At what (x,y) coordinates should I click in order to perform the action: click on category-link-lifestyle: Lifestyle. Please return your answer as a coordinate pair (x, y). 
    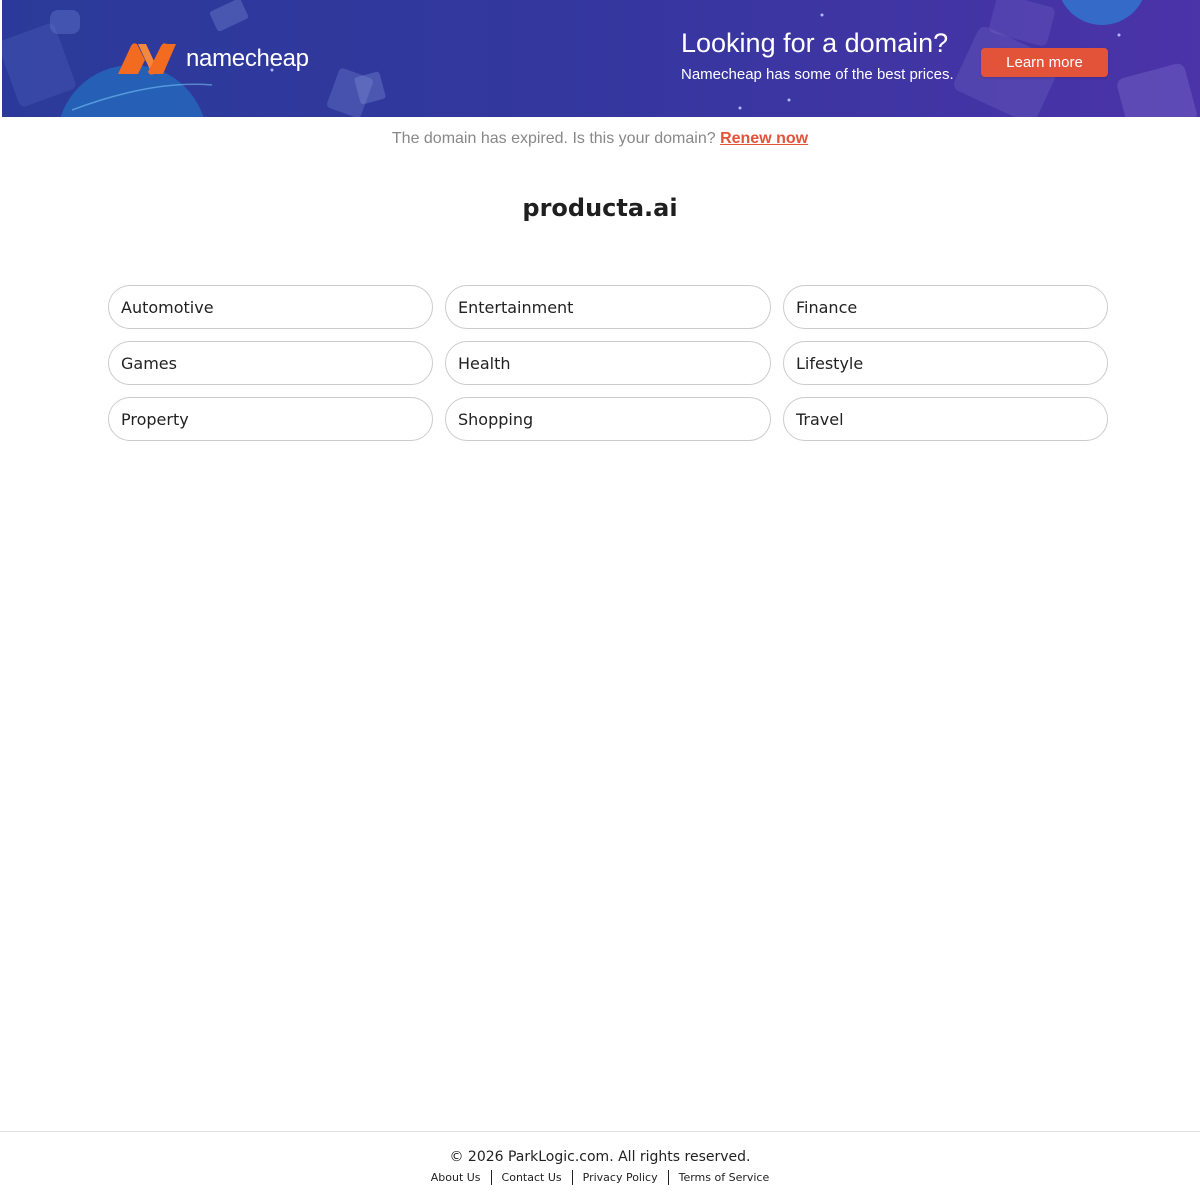
    Looking at the image, I should click on (945, 363).